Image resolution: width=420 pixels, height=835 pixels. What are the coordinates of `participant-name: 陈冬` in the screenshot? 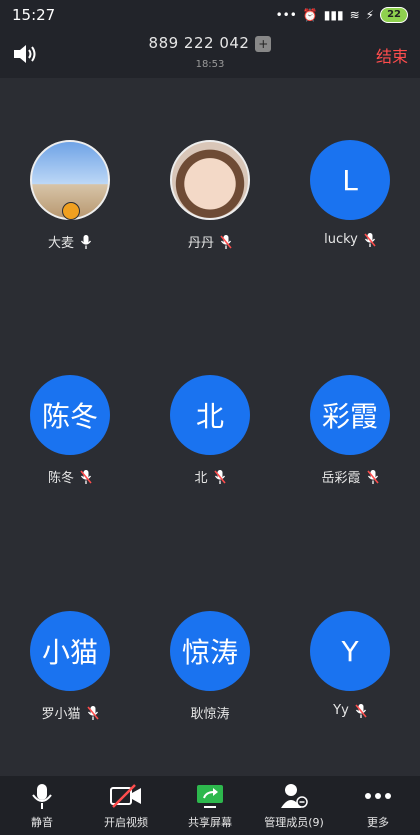 It's located at (70, 476).